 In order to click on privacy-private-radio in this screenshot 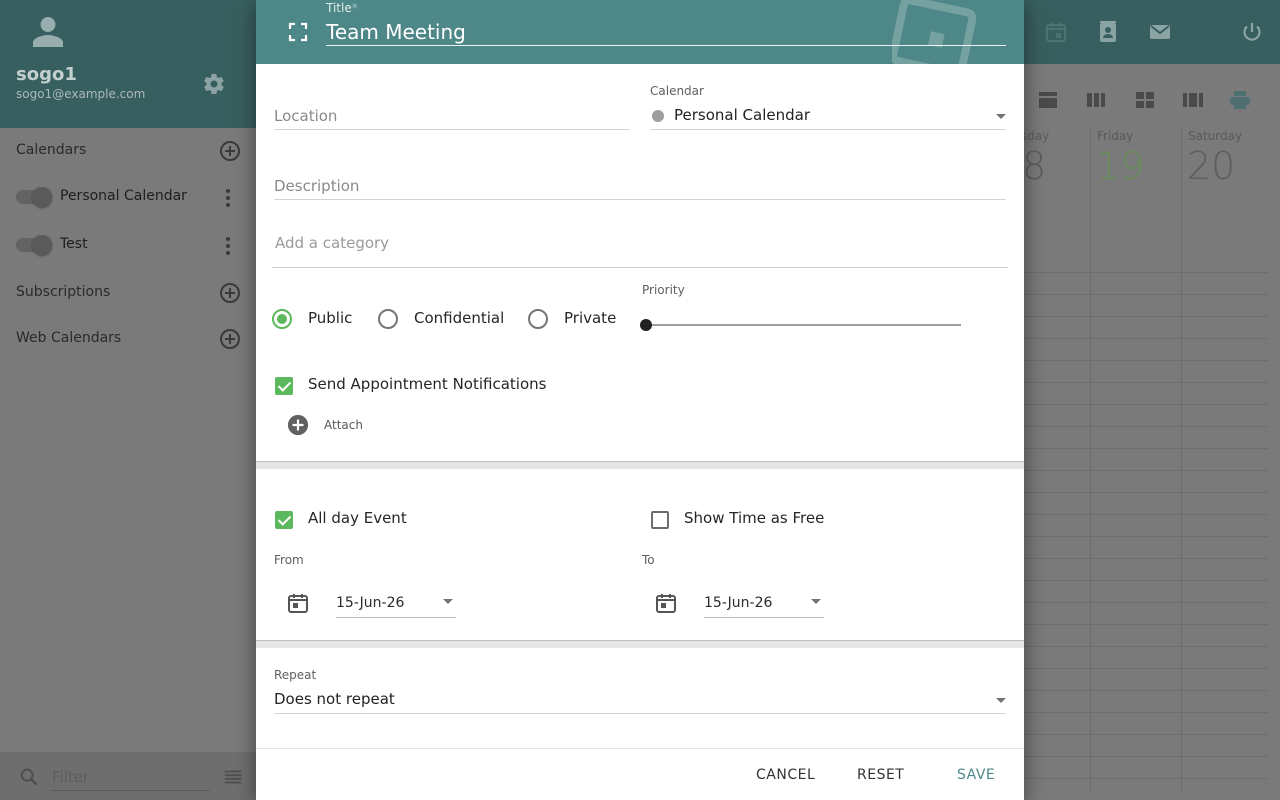, I will do `click(538, 319)`.